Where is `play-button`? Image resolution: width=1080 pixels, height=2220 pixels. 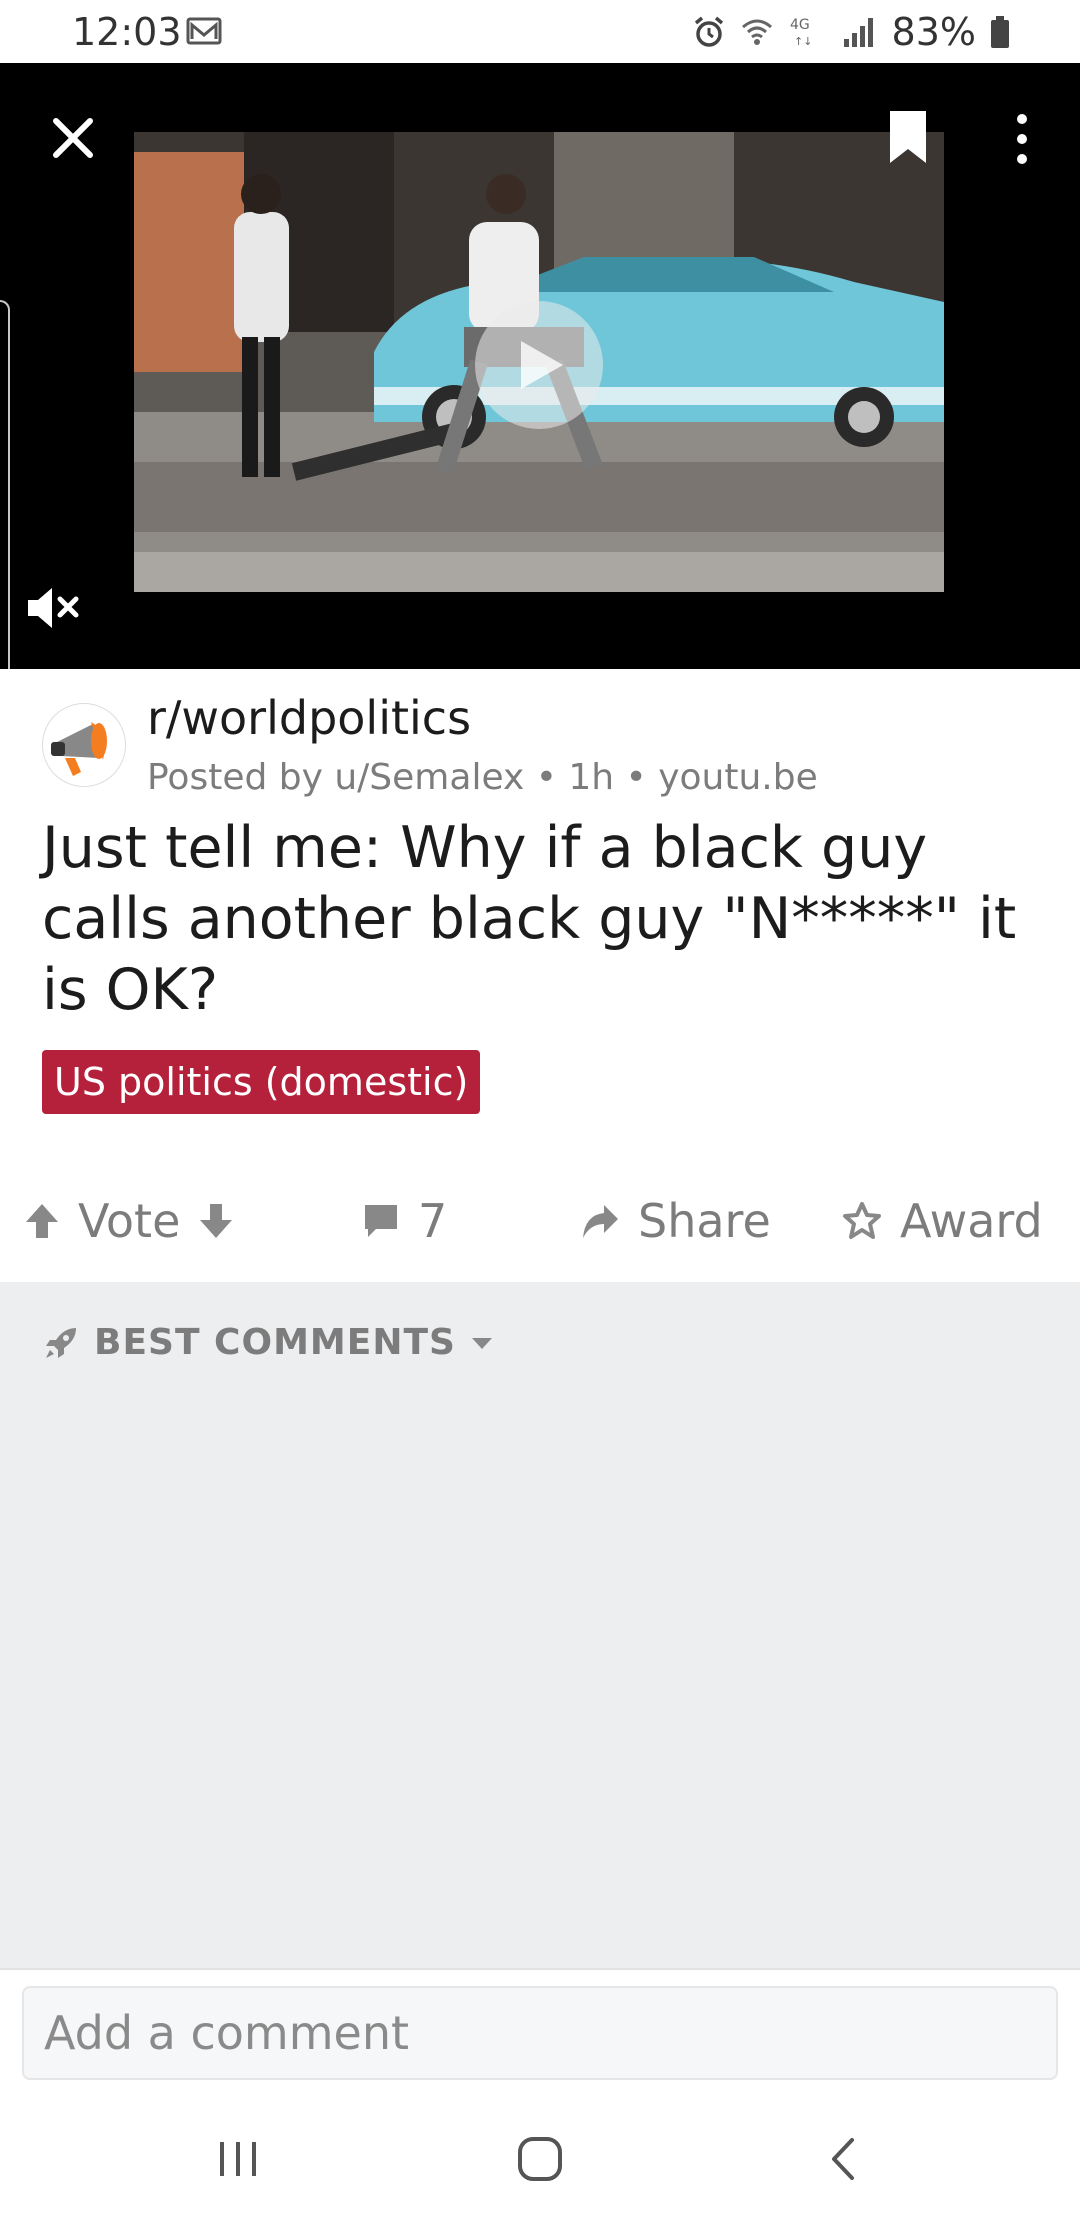 play-button is located at coordinates (539, 365).